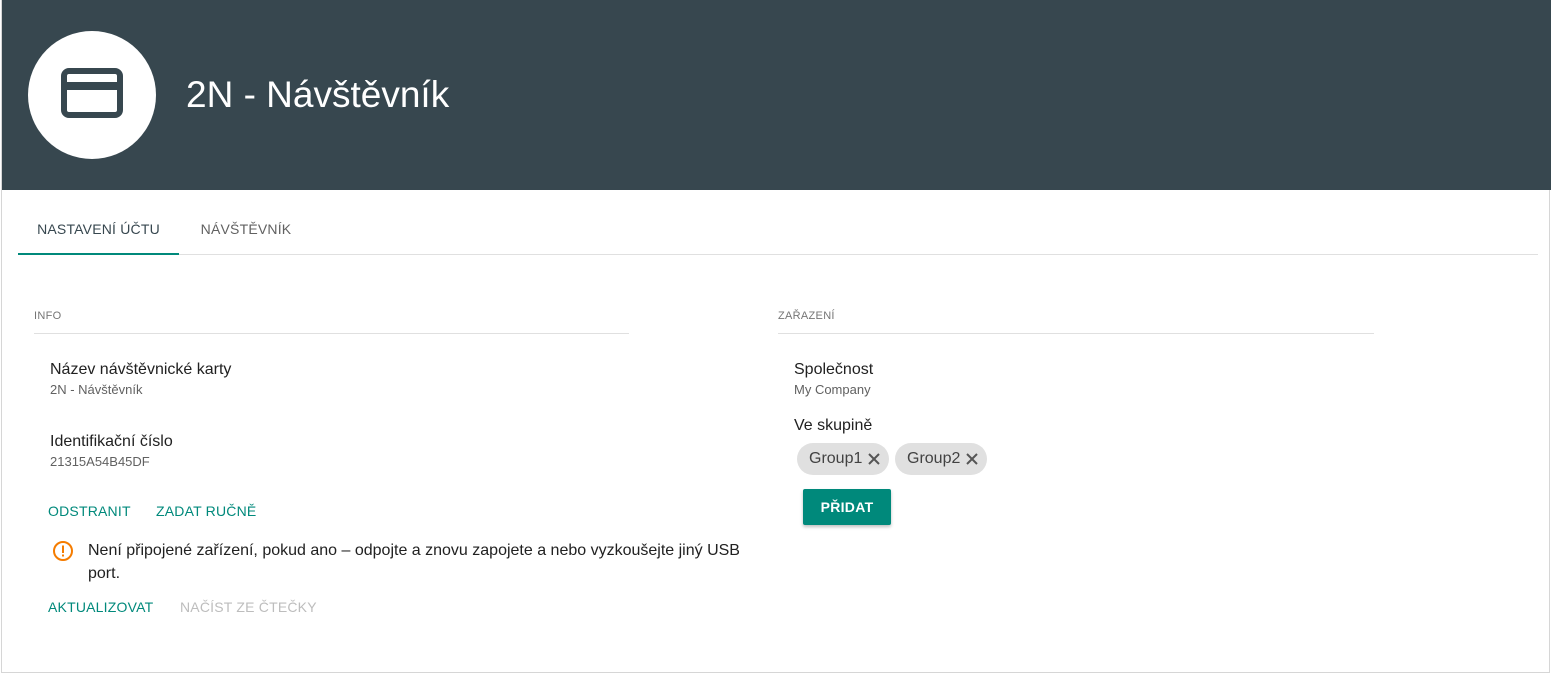 This screenshot has width=1551, height=674. I want to click on add-group-button: PŘIDAT, so click(847, 507).